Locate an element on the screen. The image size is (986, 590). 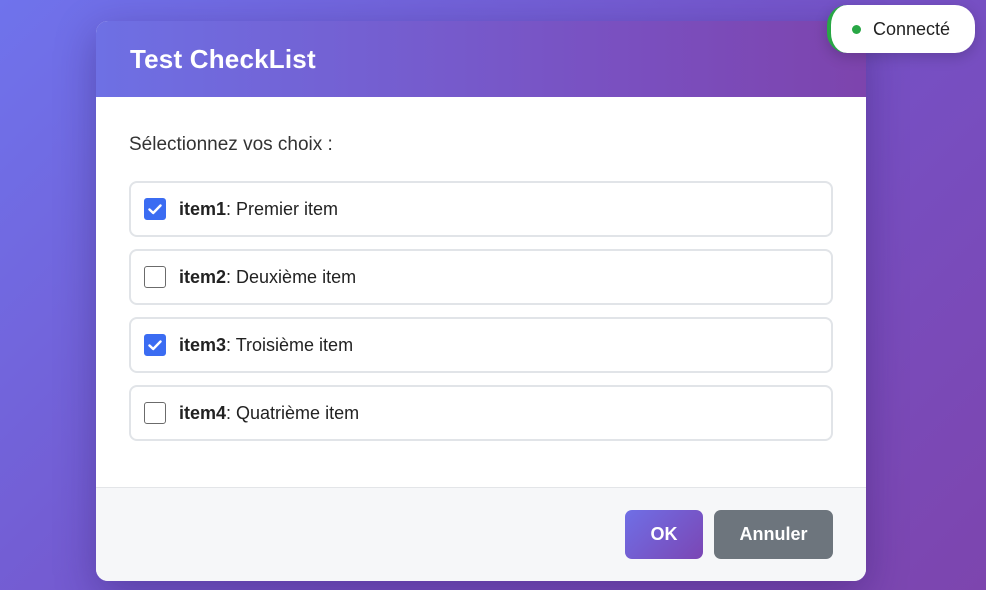
option-key: item1 is located at coordinates (203, 208).